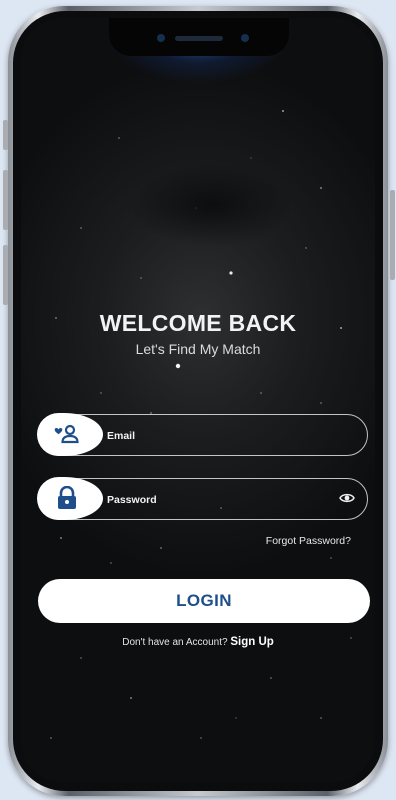 The width and height of the screenshot is (396, 800). What do you see at coordinates (67, 497) in the screenshot?
I see `lock-icon` at bounding box center [67, 497].